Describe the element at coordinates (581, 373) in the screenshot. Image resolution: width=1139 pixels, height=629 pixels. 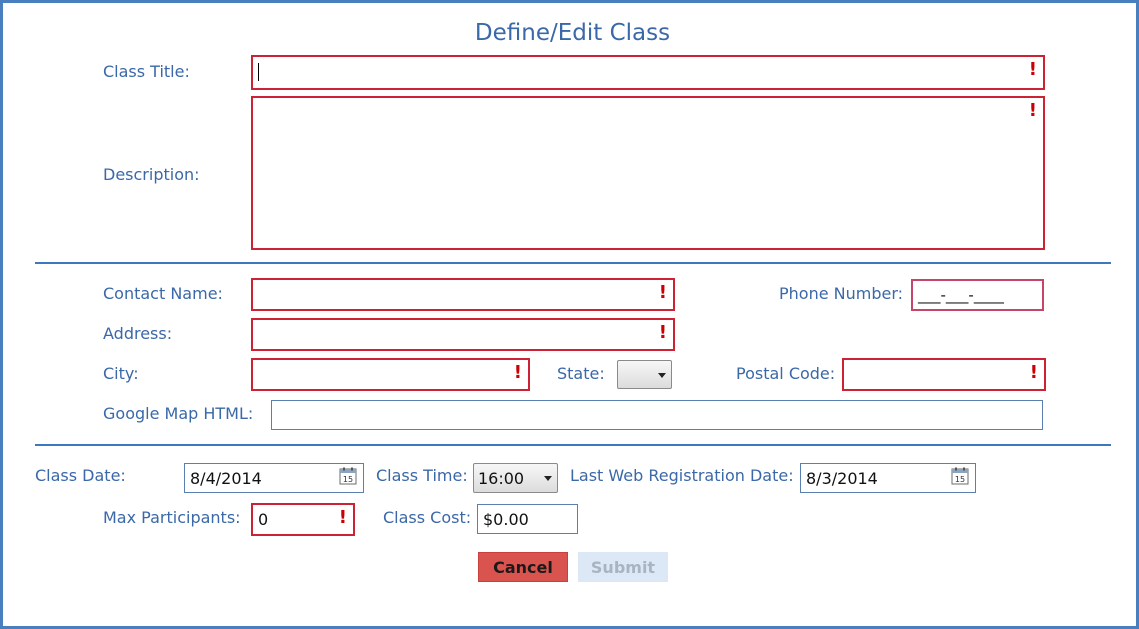
I see `state-label: State:` at that location.